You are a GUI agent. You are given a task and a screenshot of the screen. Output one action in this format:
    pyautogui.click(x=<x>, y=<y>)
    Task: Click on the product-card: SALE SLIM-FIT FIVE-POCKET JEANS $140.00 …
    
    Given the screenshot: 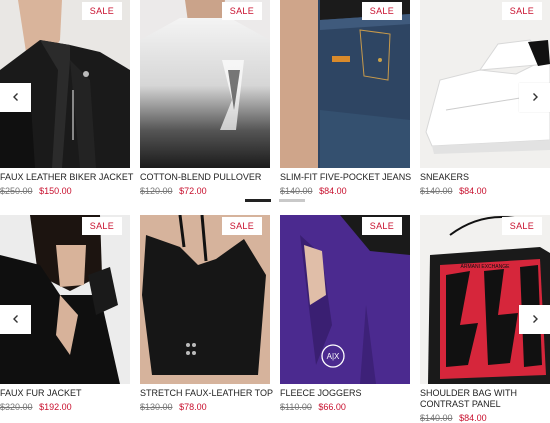 What is the action you would take?
    pyautogui.click(x=345, y=98)
    